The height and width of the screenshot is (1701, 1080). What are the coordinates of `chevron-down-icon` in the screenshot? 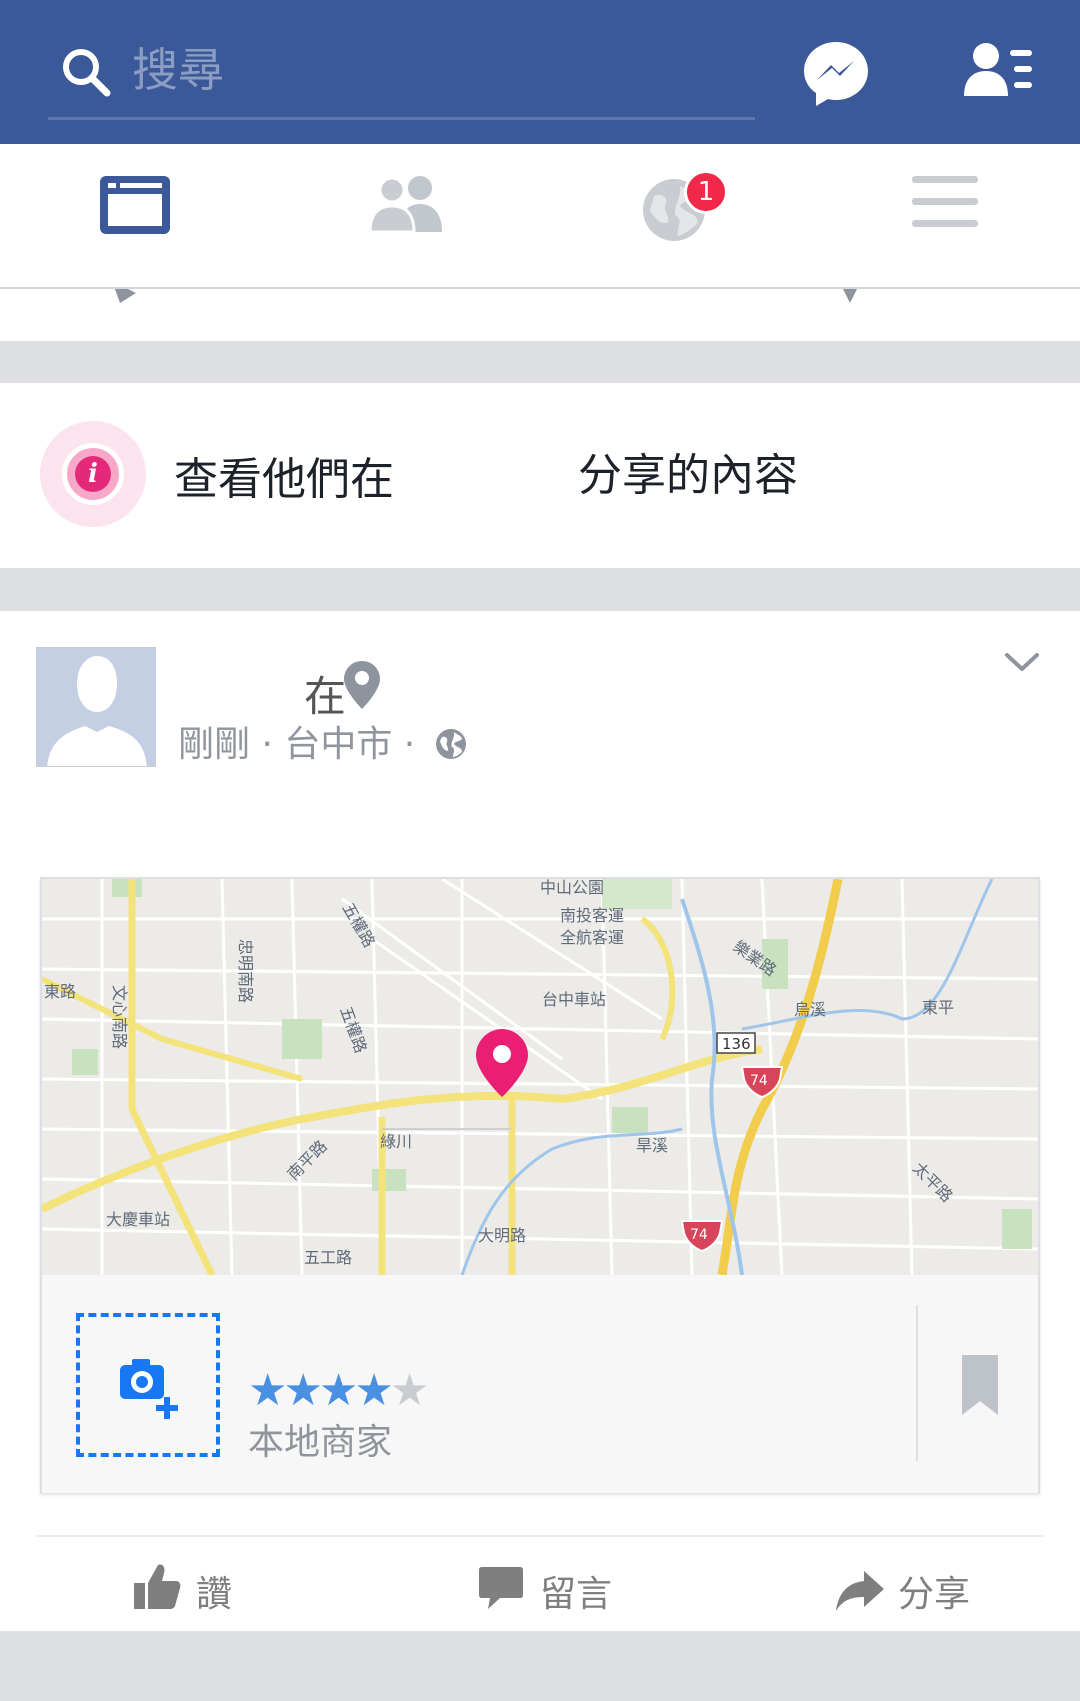 It's located at (1022, 663).